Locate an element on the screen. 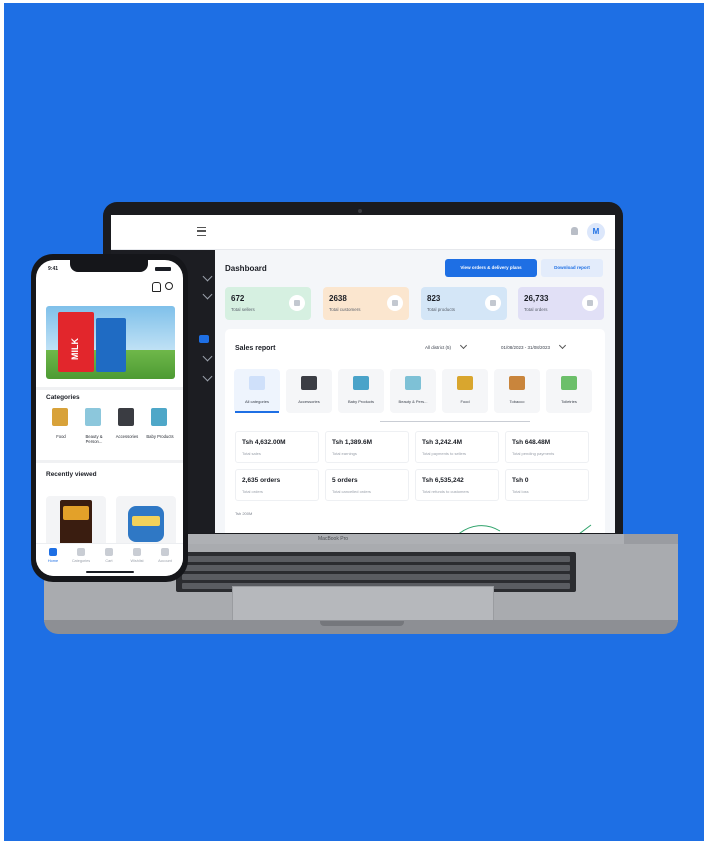 This screenshot has width=704, height=841. tab-categories: Categories is located at coordinates (81, 555).